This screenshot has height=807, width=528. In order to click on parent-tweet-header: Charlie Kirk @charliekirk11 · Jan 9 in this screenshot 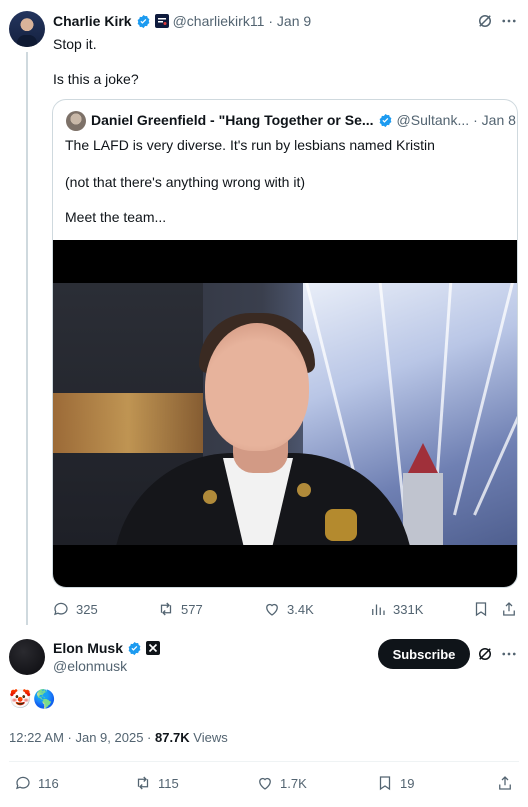, I will do `click(182, 21)`.